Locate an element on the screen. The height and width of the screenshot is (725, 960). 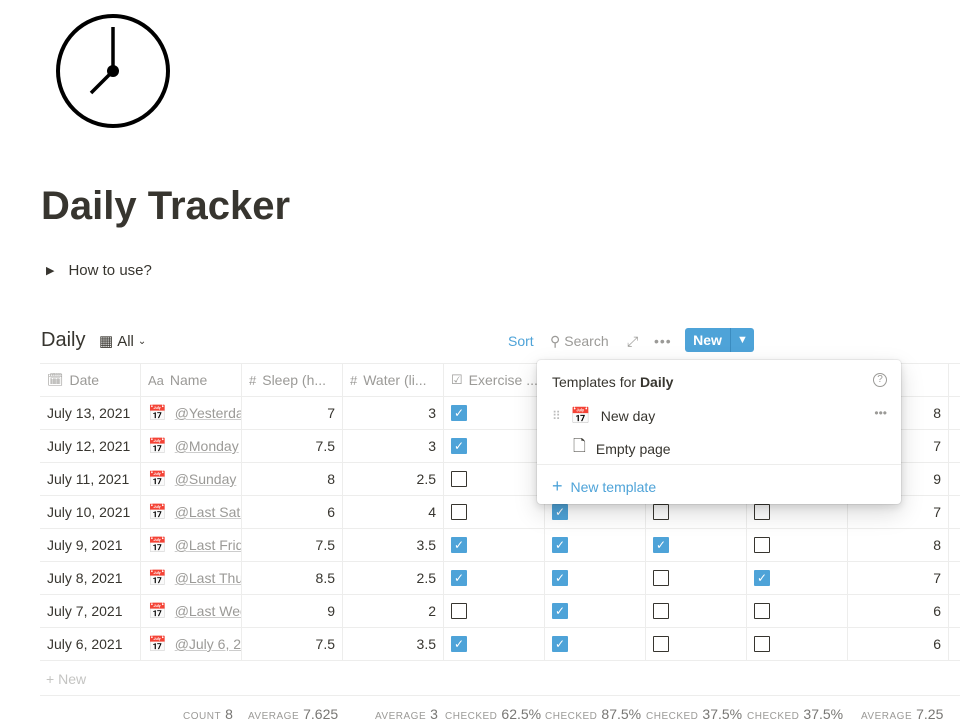
sleep-cell: 8 is located at coordinates (292, 479).